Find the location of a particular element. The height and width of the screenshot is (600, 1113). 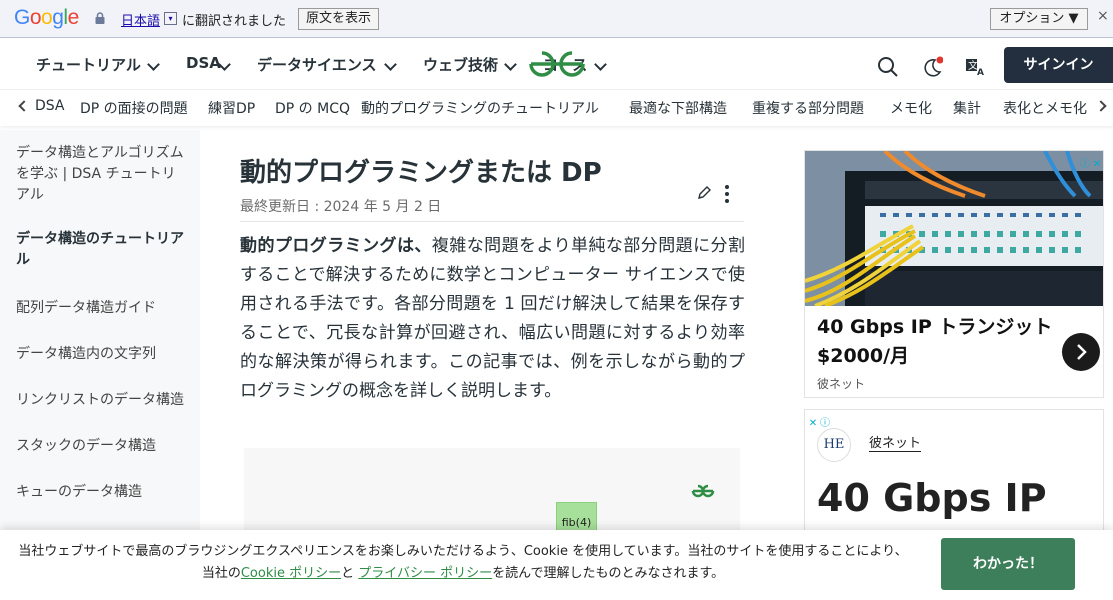

options-button: オプション ▼ is located at coordinates (1039, 19).